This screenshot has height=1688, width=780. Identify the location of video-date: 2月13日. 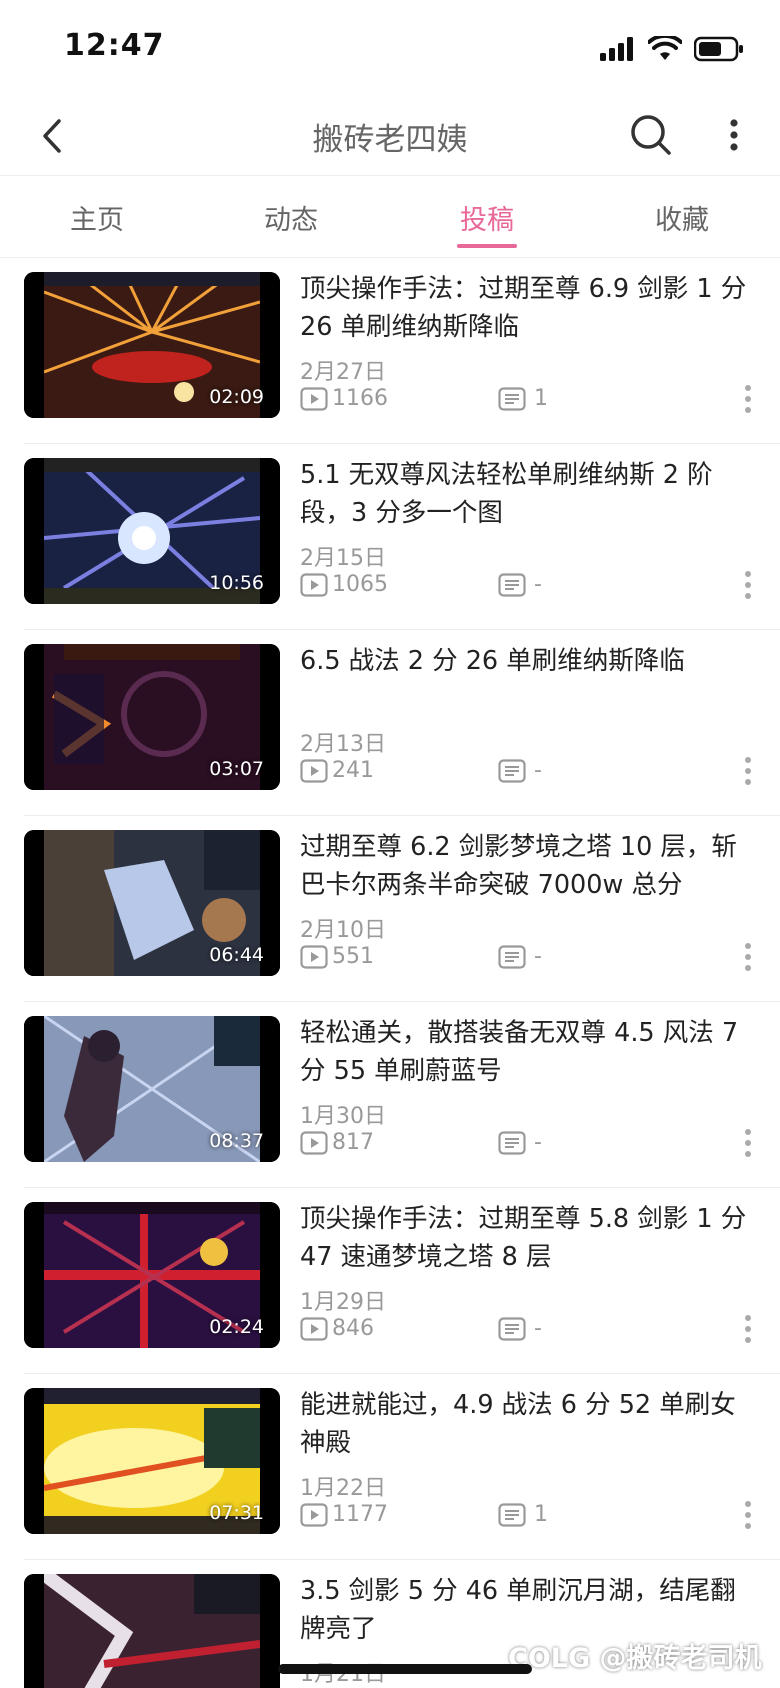
(343, 744).